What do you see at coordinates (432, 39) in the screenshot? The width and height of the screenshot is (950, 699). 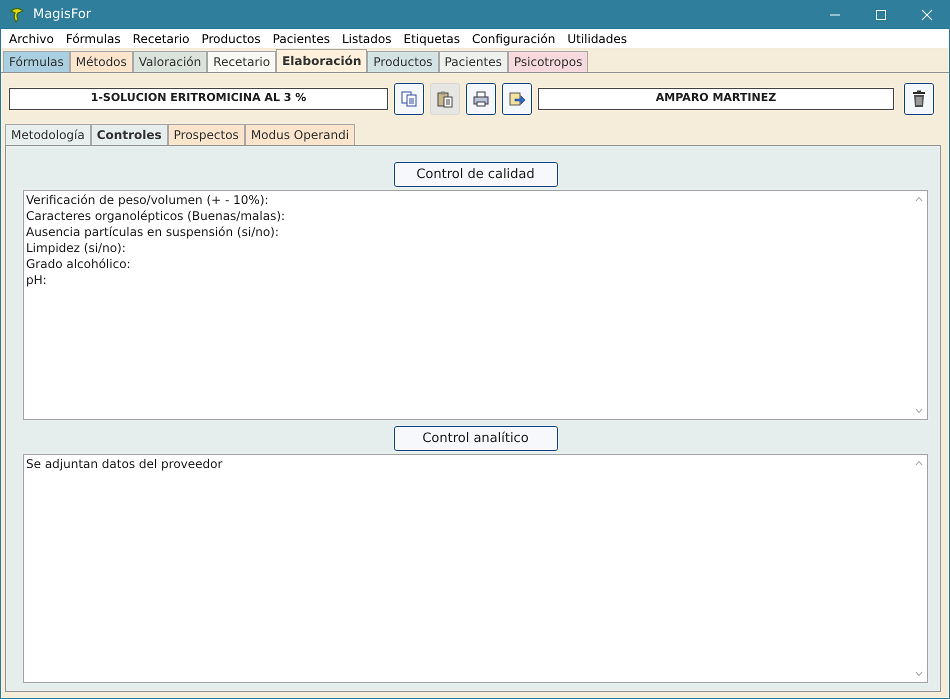 I see `menu-item: Etiquetas` at bounding box center [432, 39].